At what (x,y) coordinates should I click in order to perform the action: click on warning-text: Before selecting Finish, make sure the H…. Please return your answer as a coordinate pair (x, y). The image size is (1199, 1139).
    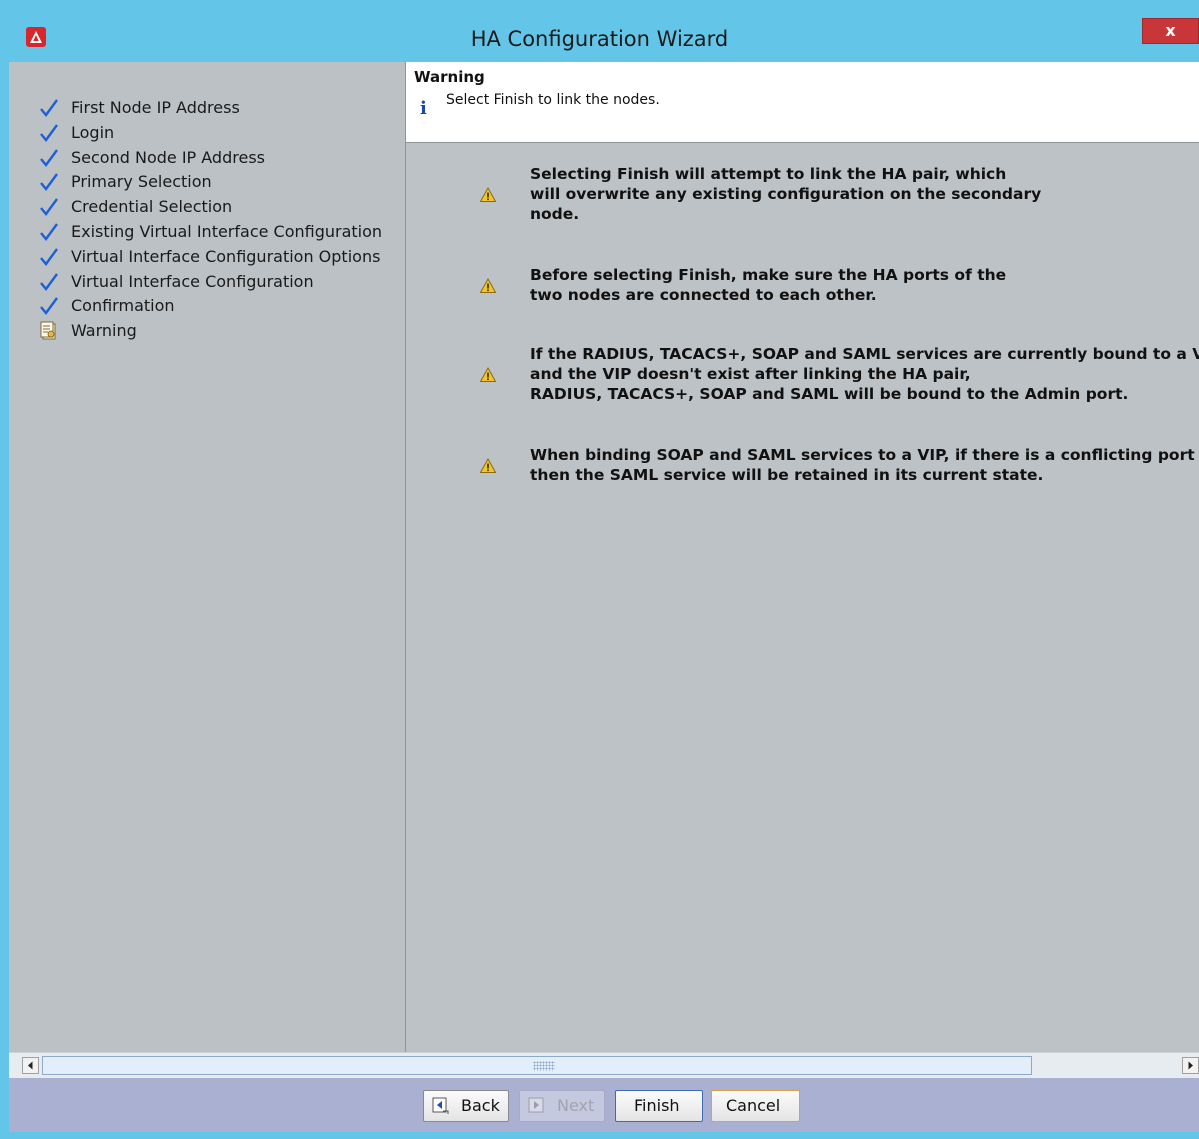
    Looking at the image, I should click on (768, 285).